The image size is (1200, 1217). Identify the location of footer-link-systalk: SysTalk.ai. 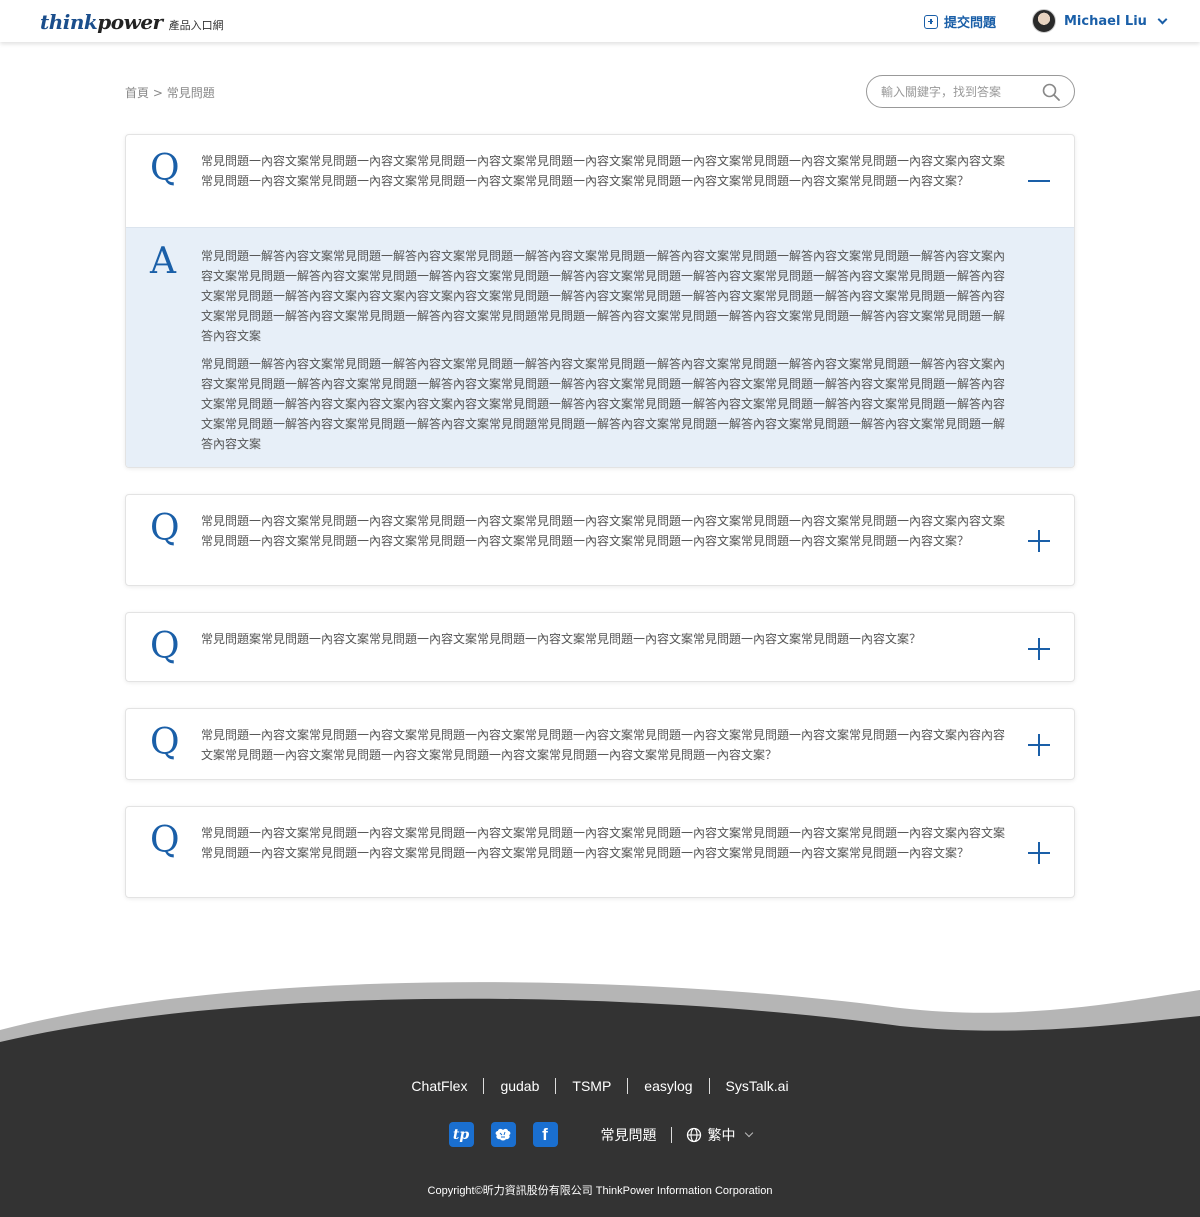
(757, 1086).